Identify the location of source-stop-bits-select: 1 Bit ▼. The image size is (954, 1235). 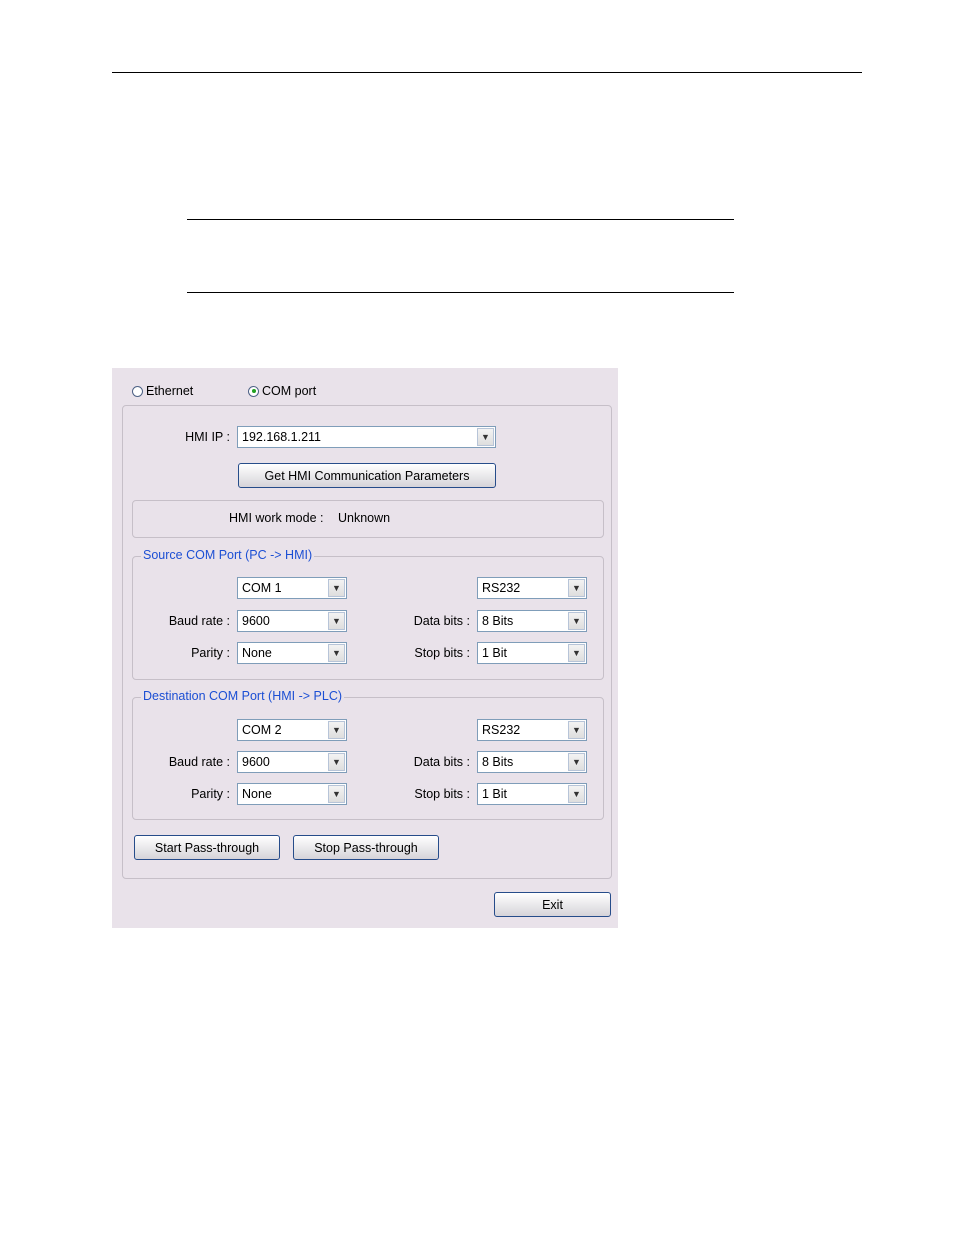
(532, 653).